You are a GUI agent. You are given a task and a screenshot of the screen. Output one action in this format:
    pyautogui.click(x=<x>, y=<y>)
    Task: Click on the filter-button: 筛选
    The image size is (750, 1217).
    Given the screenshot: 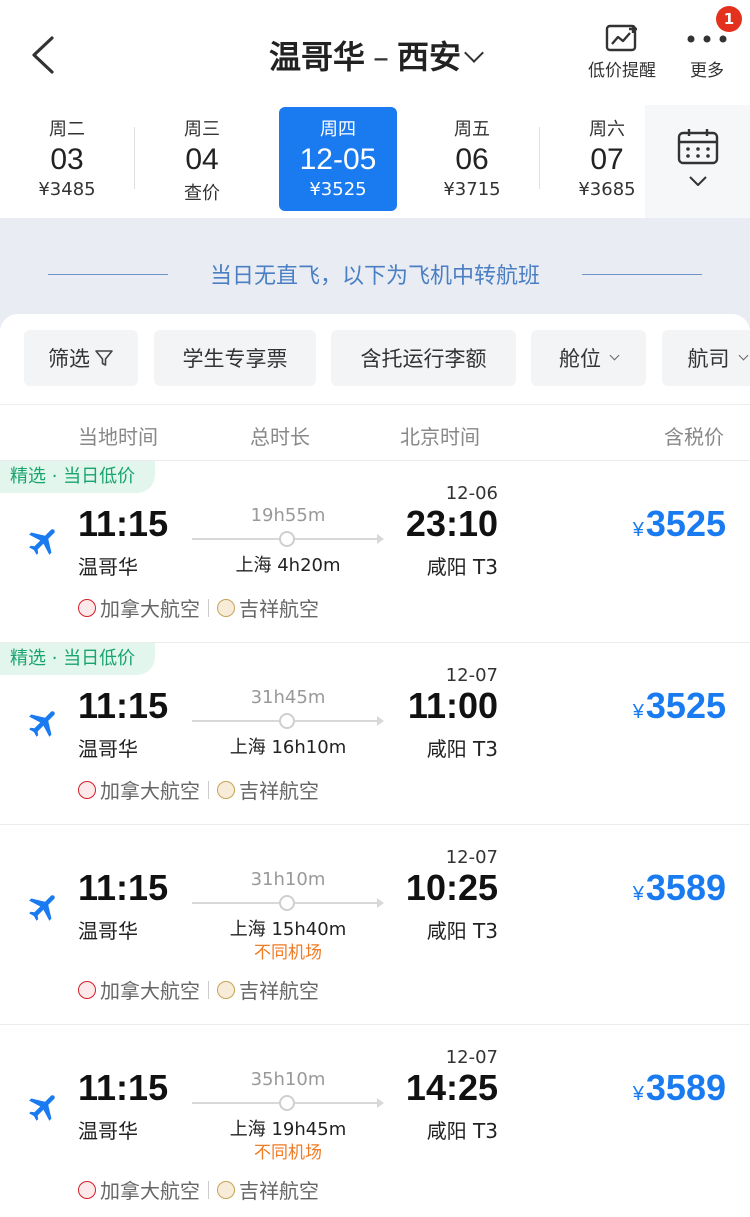 What is the action you would take?
    pyautogui.click(x=81, y=358)
    